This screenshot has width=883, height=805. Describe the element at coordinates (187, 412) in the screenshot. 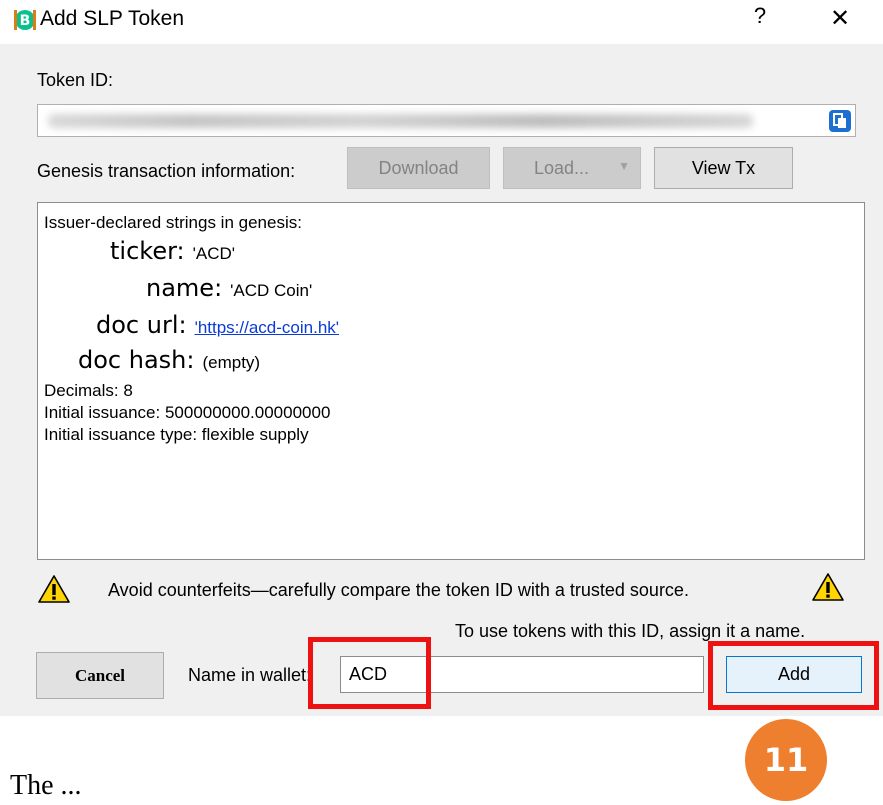

I see `initial-issuance-text: Initial issuance: 500000000.00000000` at that location.